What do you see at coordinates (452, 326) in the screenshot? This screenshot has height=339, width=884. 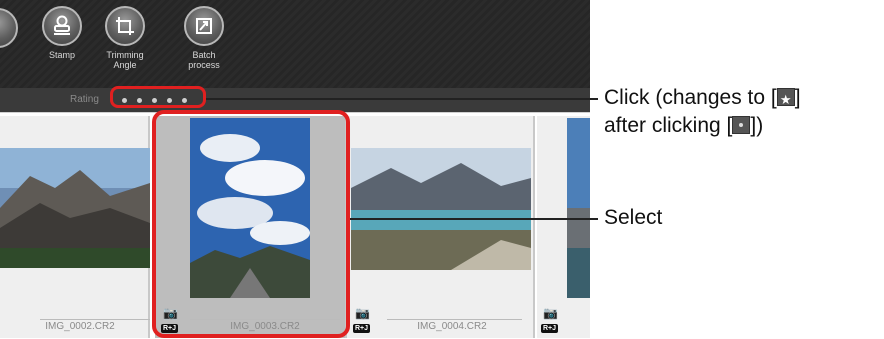 I see `filename: IMG_0004.CR2` at bounding box center [452, 326].